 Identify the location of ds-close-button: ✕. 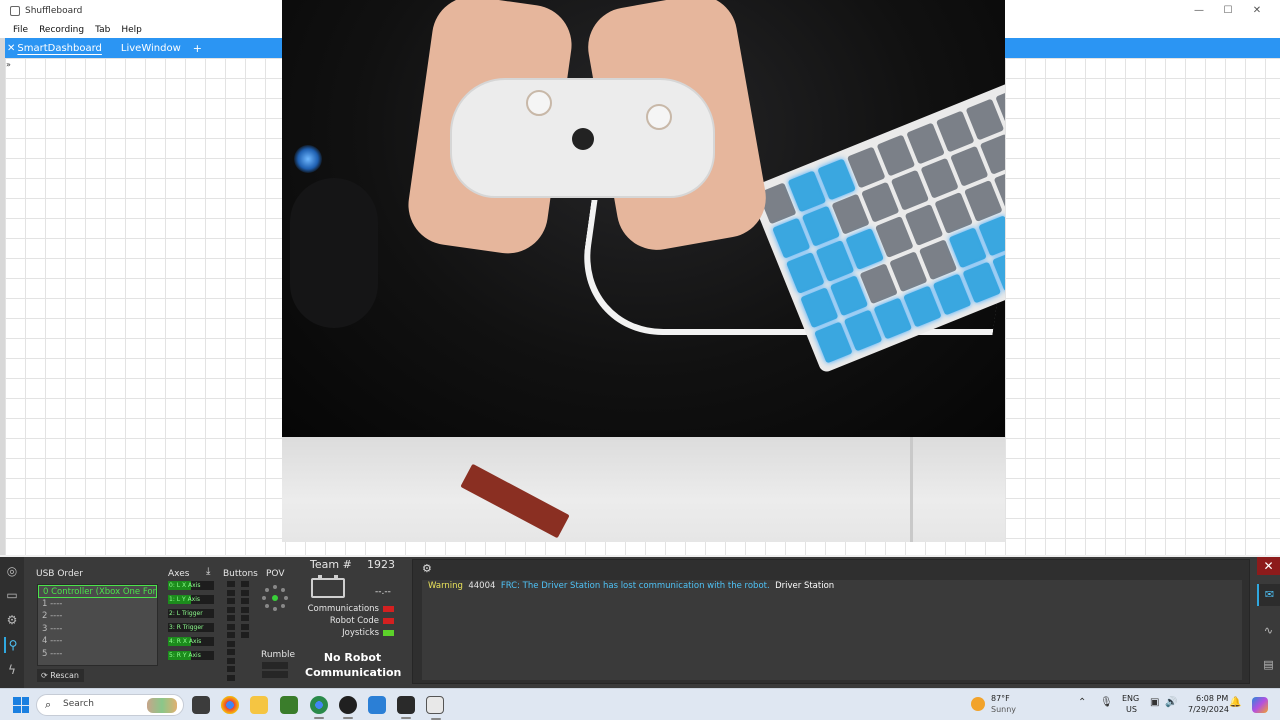
(1268, 566).